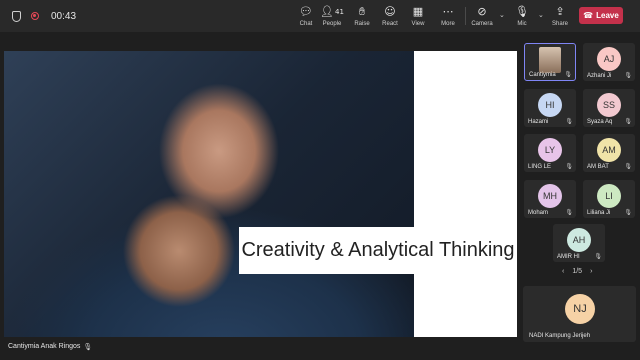 The width and height of the screenshot is (640, 360). What do you see at coordinates (482, 11) in the screenshot?
I see `camera-off-icon: ⊘` at bounding box center [482, 11].